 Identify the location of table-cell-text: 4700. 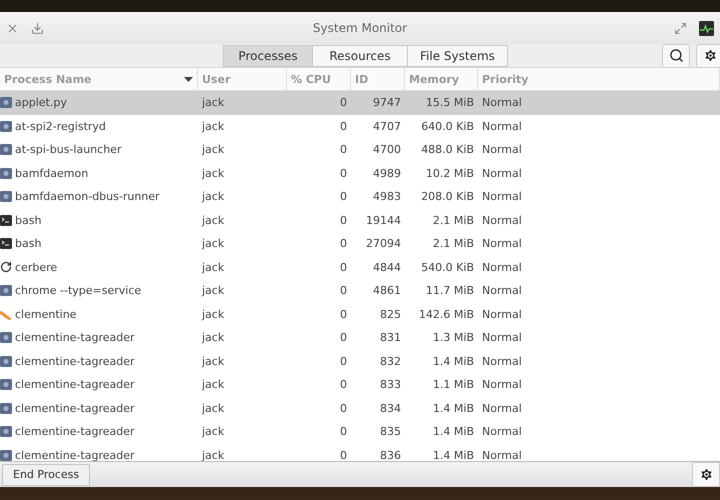
(387, 149).